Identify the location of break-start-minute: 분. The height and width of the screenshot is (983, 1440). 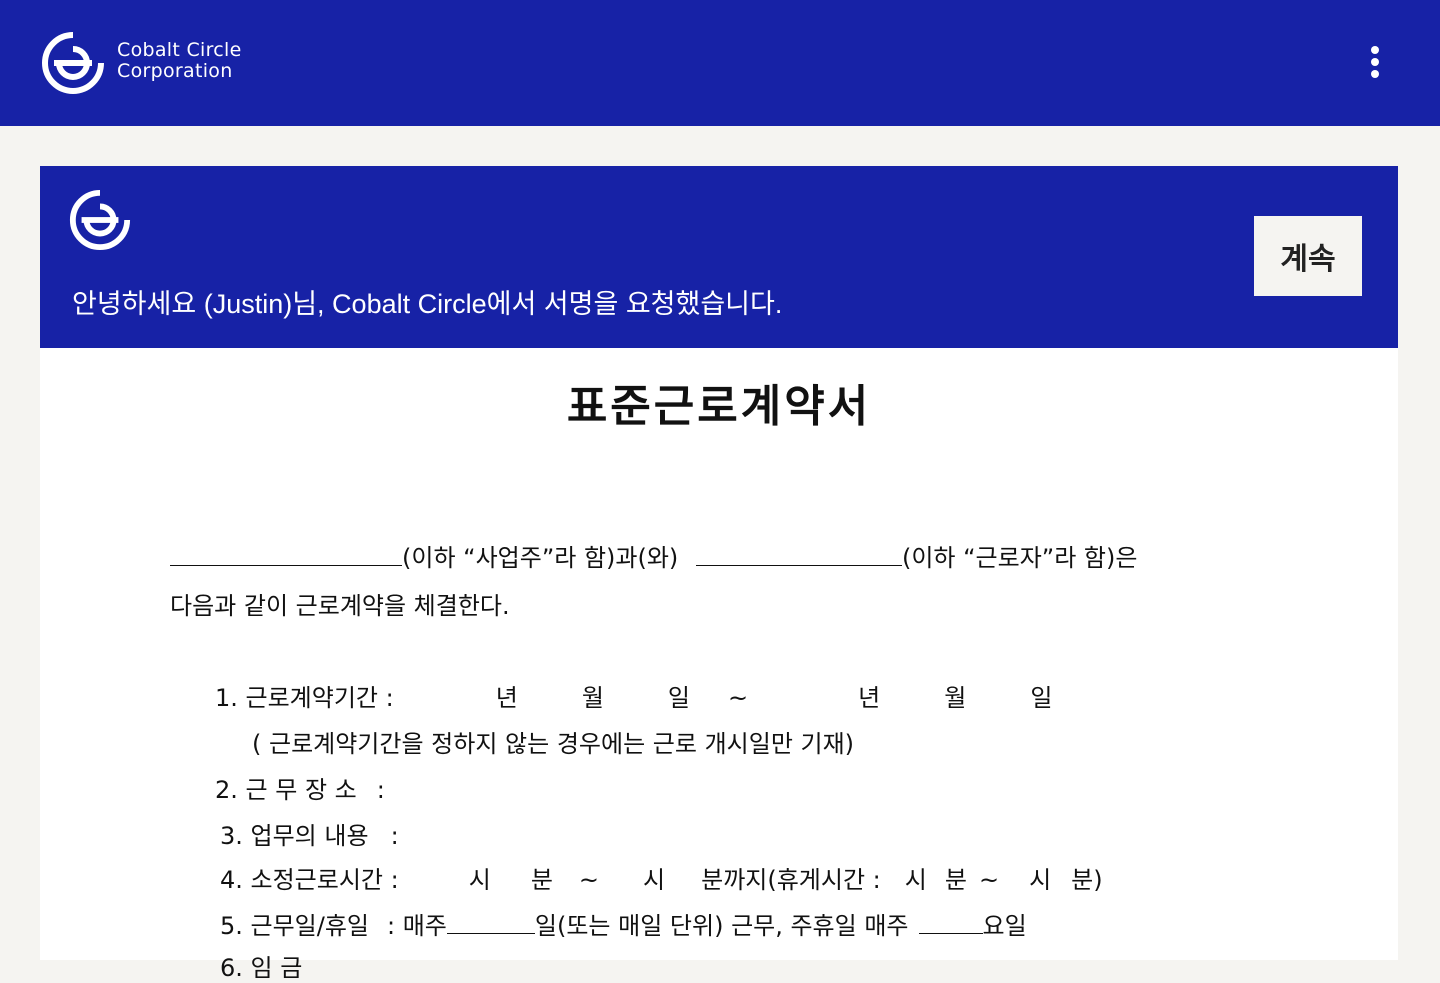
(955, 880).